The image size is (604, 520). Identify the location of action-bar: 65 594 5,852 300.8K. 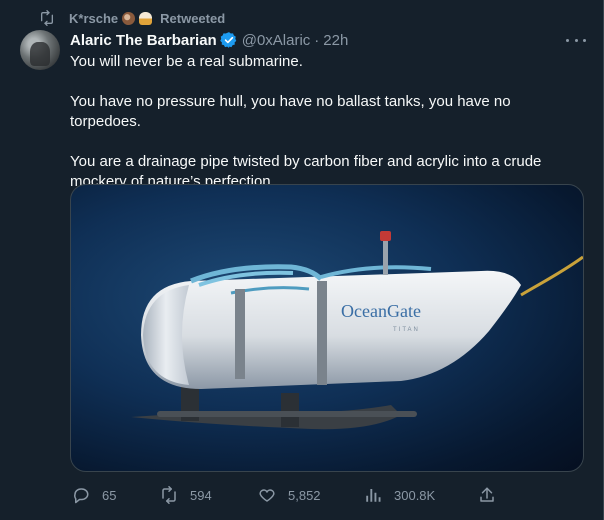
(325, 495).